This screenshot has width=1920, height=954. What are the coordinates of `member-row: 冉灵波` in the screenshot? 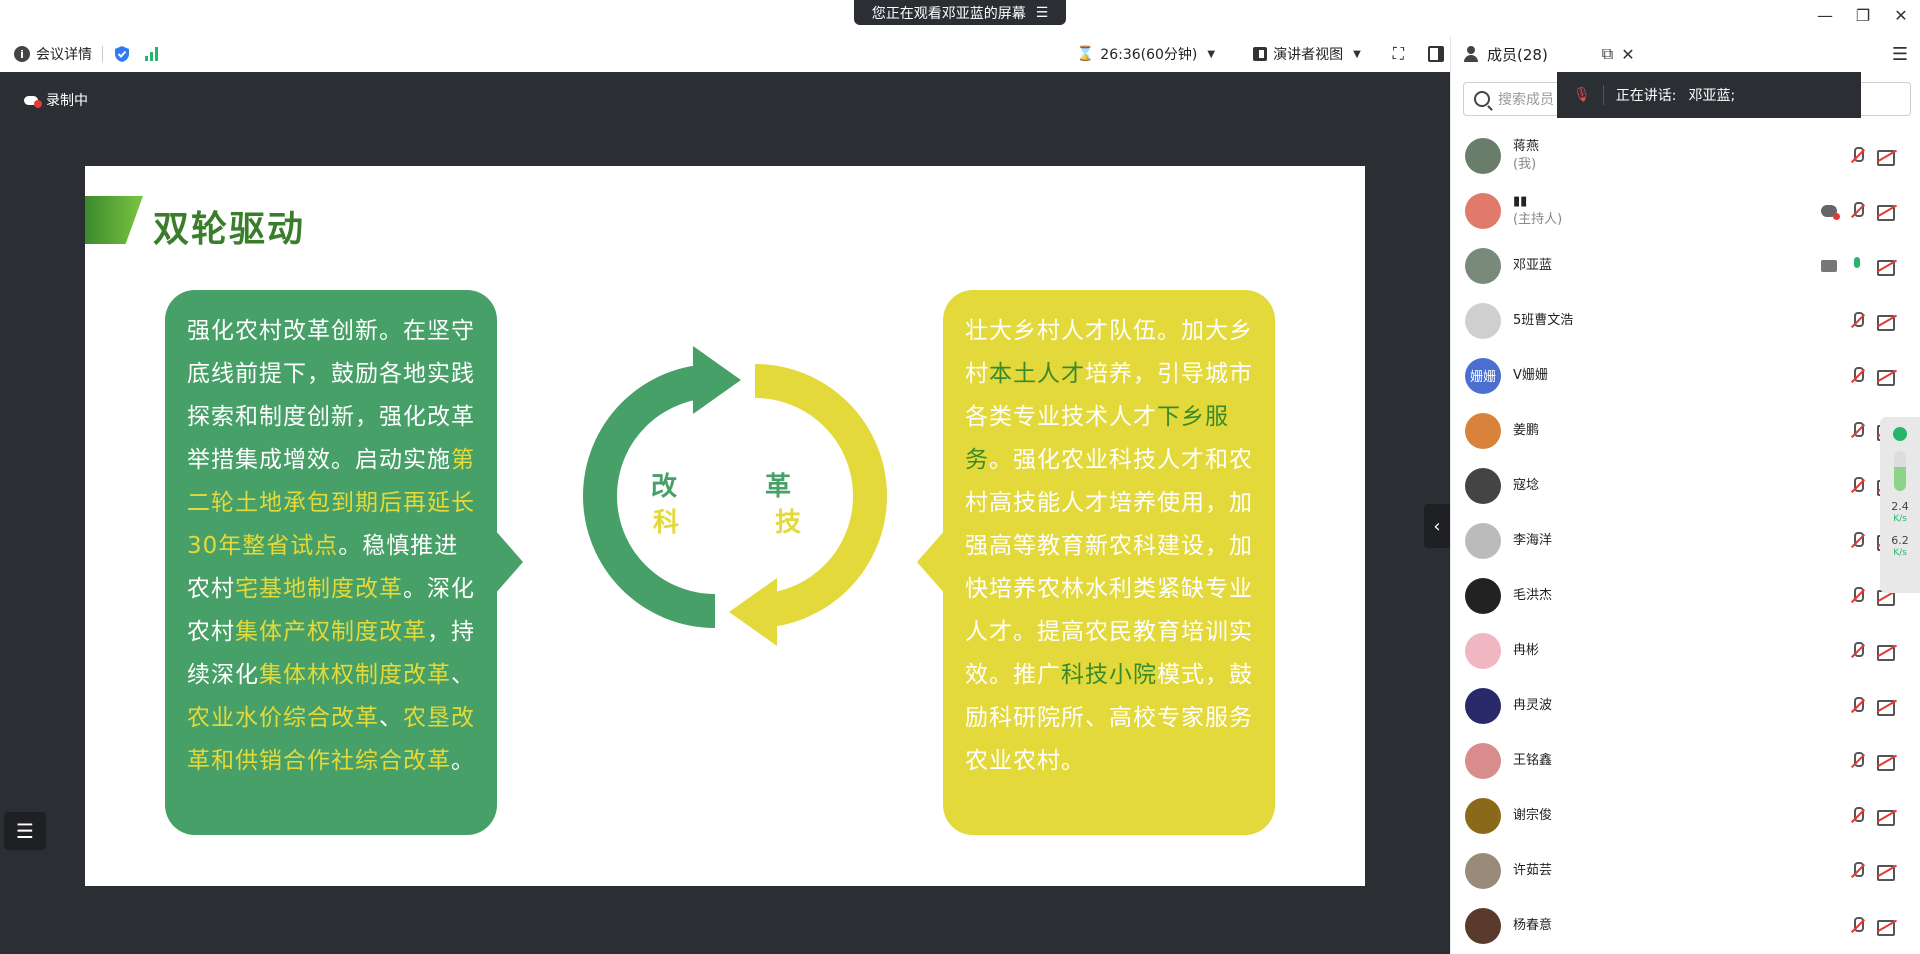 It's located at (1685, 705).